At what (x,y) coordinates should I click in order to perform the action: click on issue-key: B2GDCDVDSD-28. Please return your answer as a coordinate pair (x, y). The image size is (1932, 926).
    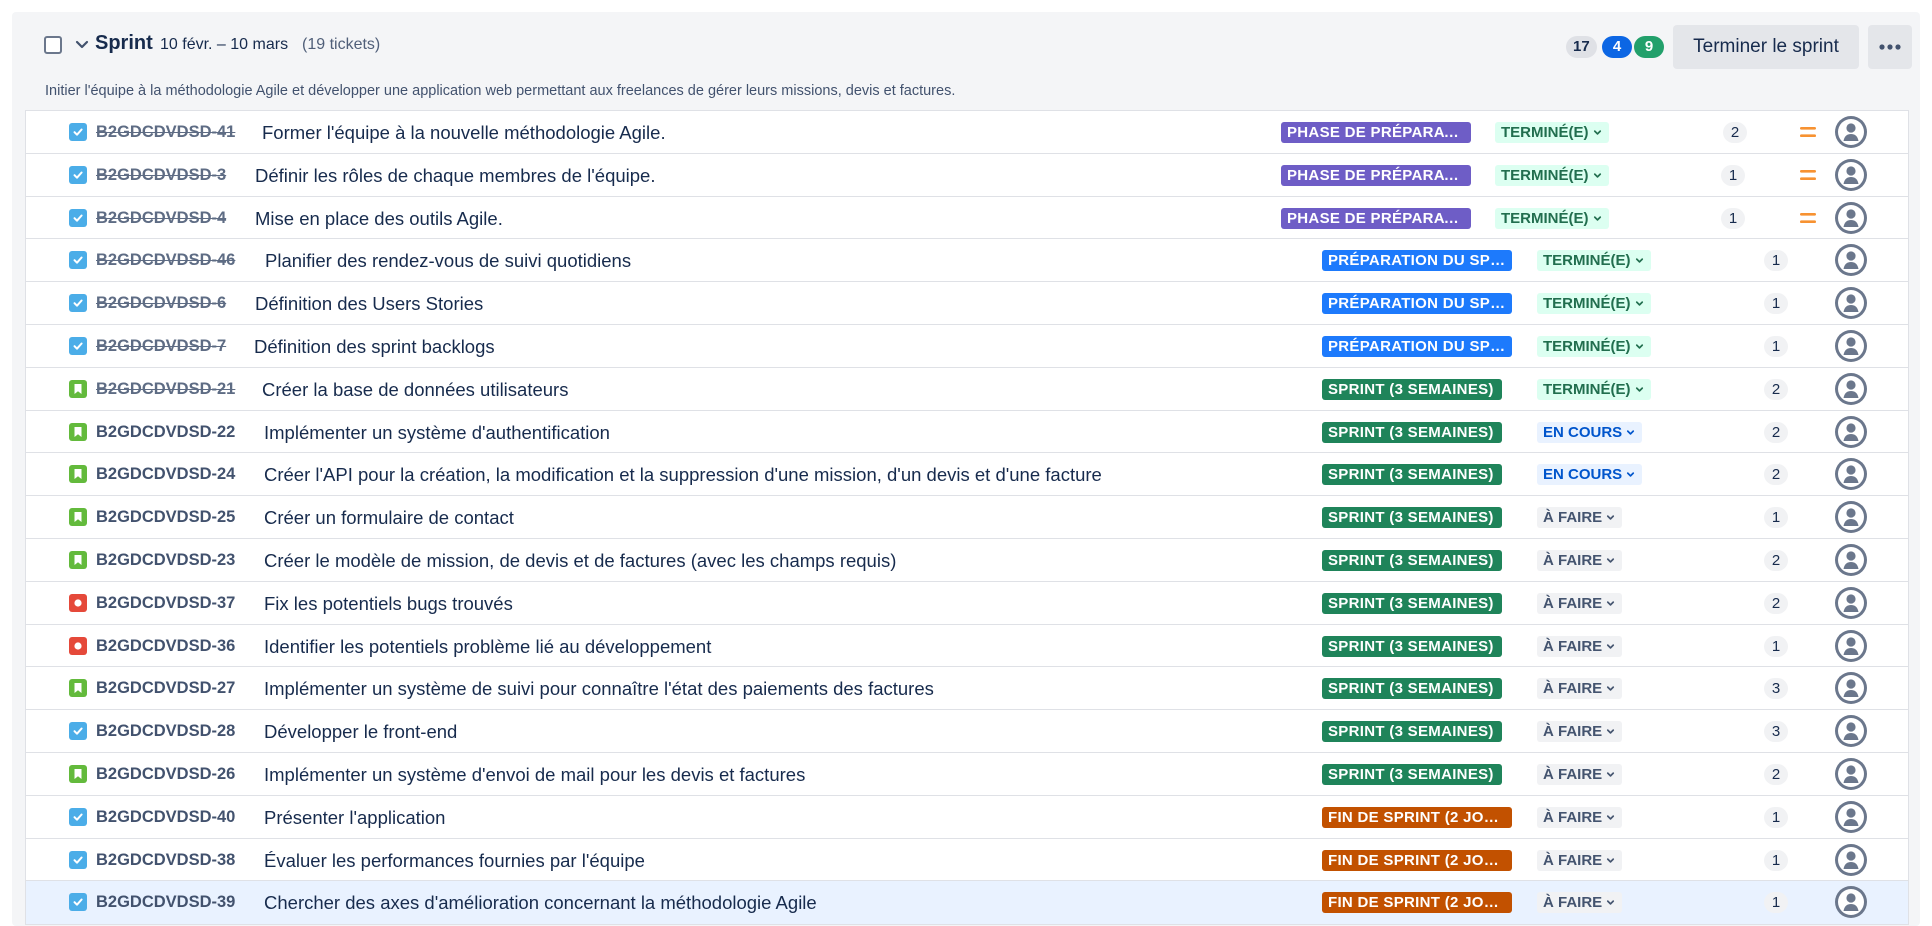
    Looking at the image, I should click on (165, 731).